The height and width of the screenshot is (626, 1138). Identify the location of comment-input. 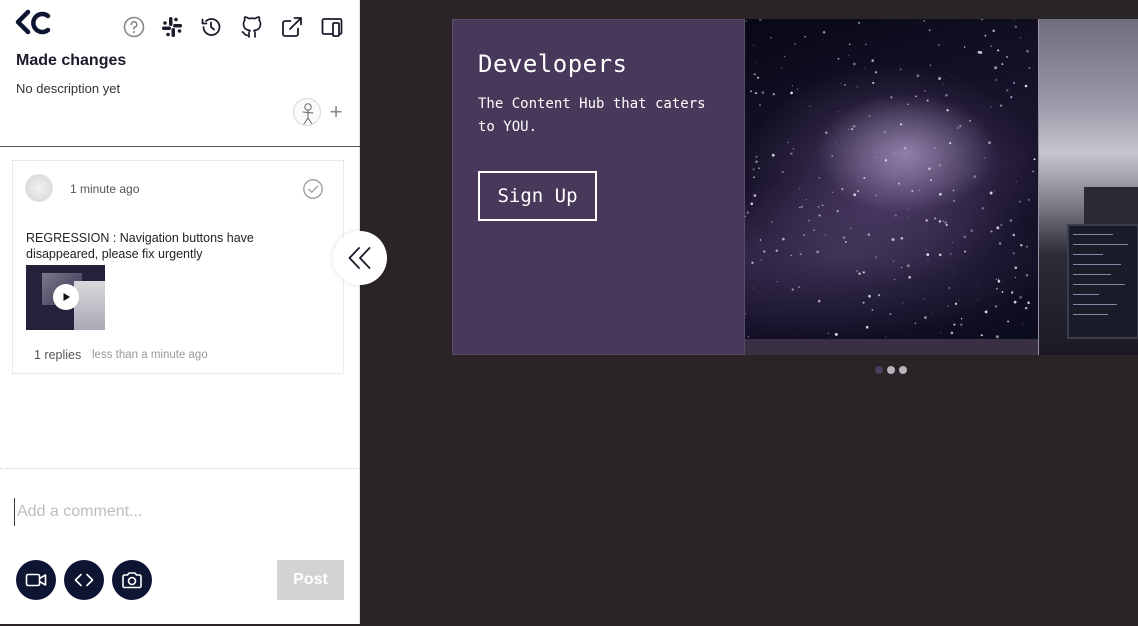
(174, 512).